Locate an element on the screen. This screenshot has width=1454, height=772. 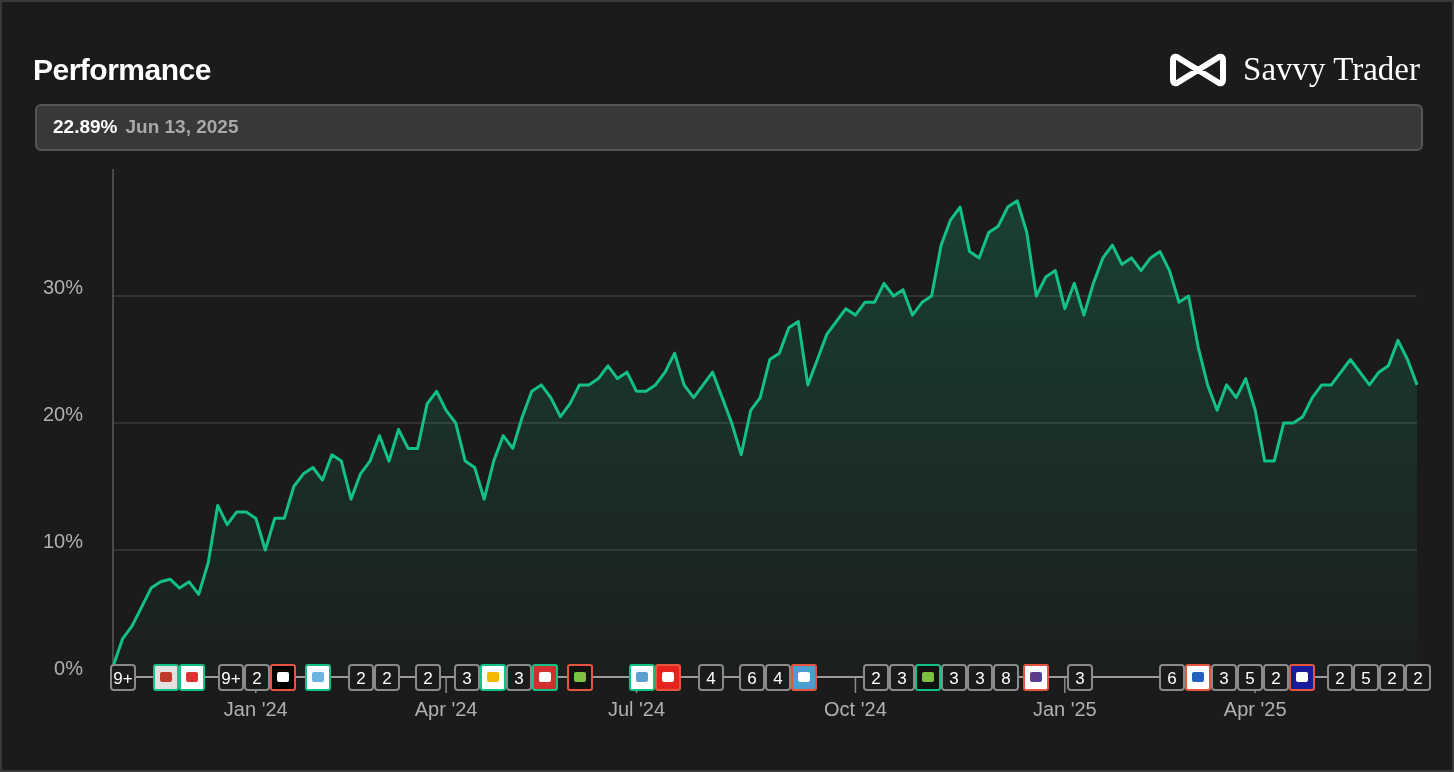
axis-label: Jul '24 is located at coordinates (636, 709).